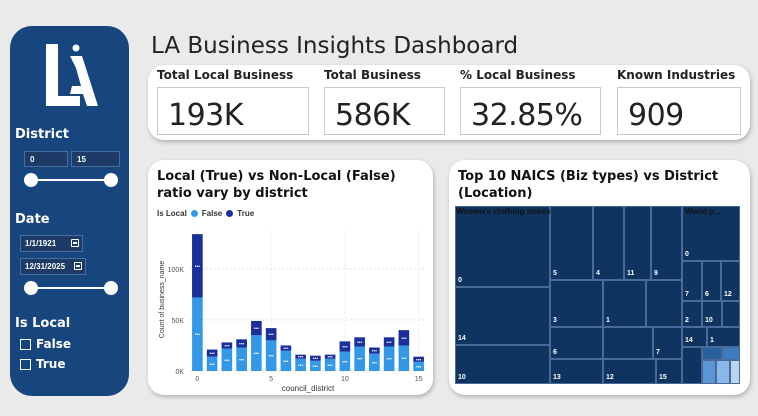  What do you see at coordinates (687, 320) in the screenshot?
I see `cell-label: 2` at bounding box center [687, 320].